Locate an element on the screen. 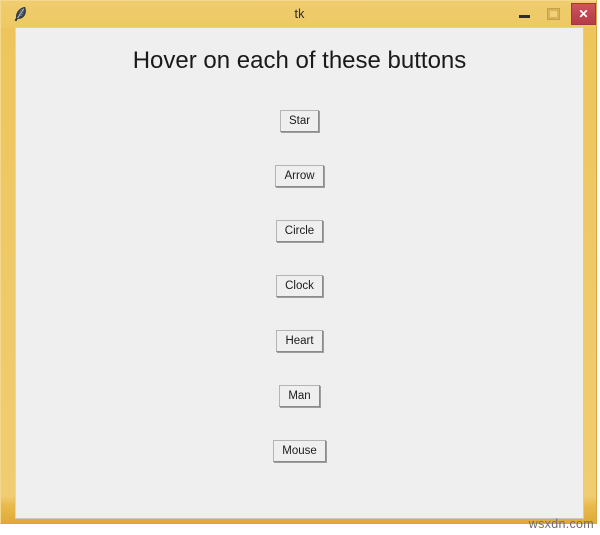 Image resolution: width=600 pixels, height=535 pixels. button-row: Star is located at coordinates (299, 137).